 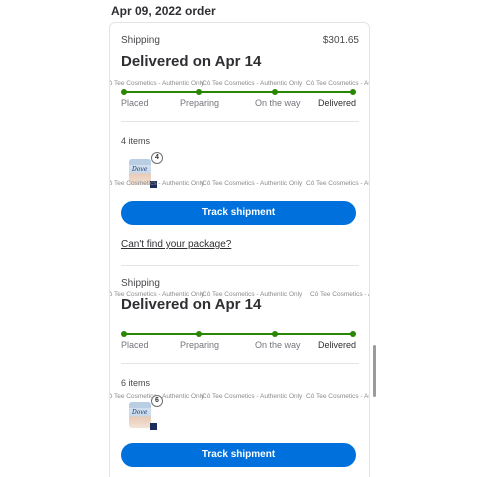 What do you see at coordinates (374, 371) in the screenshot?
I see `scrollbar` at bounding box center [374, 371].